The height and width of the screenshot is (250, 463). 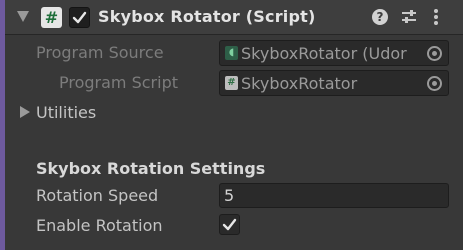 What do you see at coordinates (334, 195) in the screenshot?
I see `rotation-speed-input` at bounding box center [334, 195].